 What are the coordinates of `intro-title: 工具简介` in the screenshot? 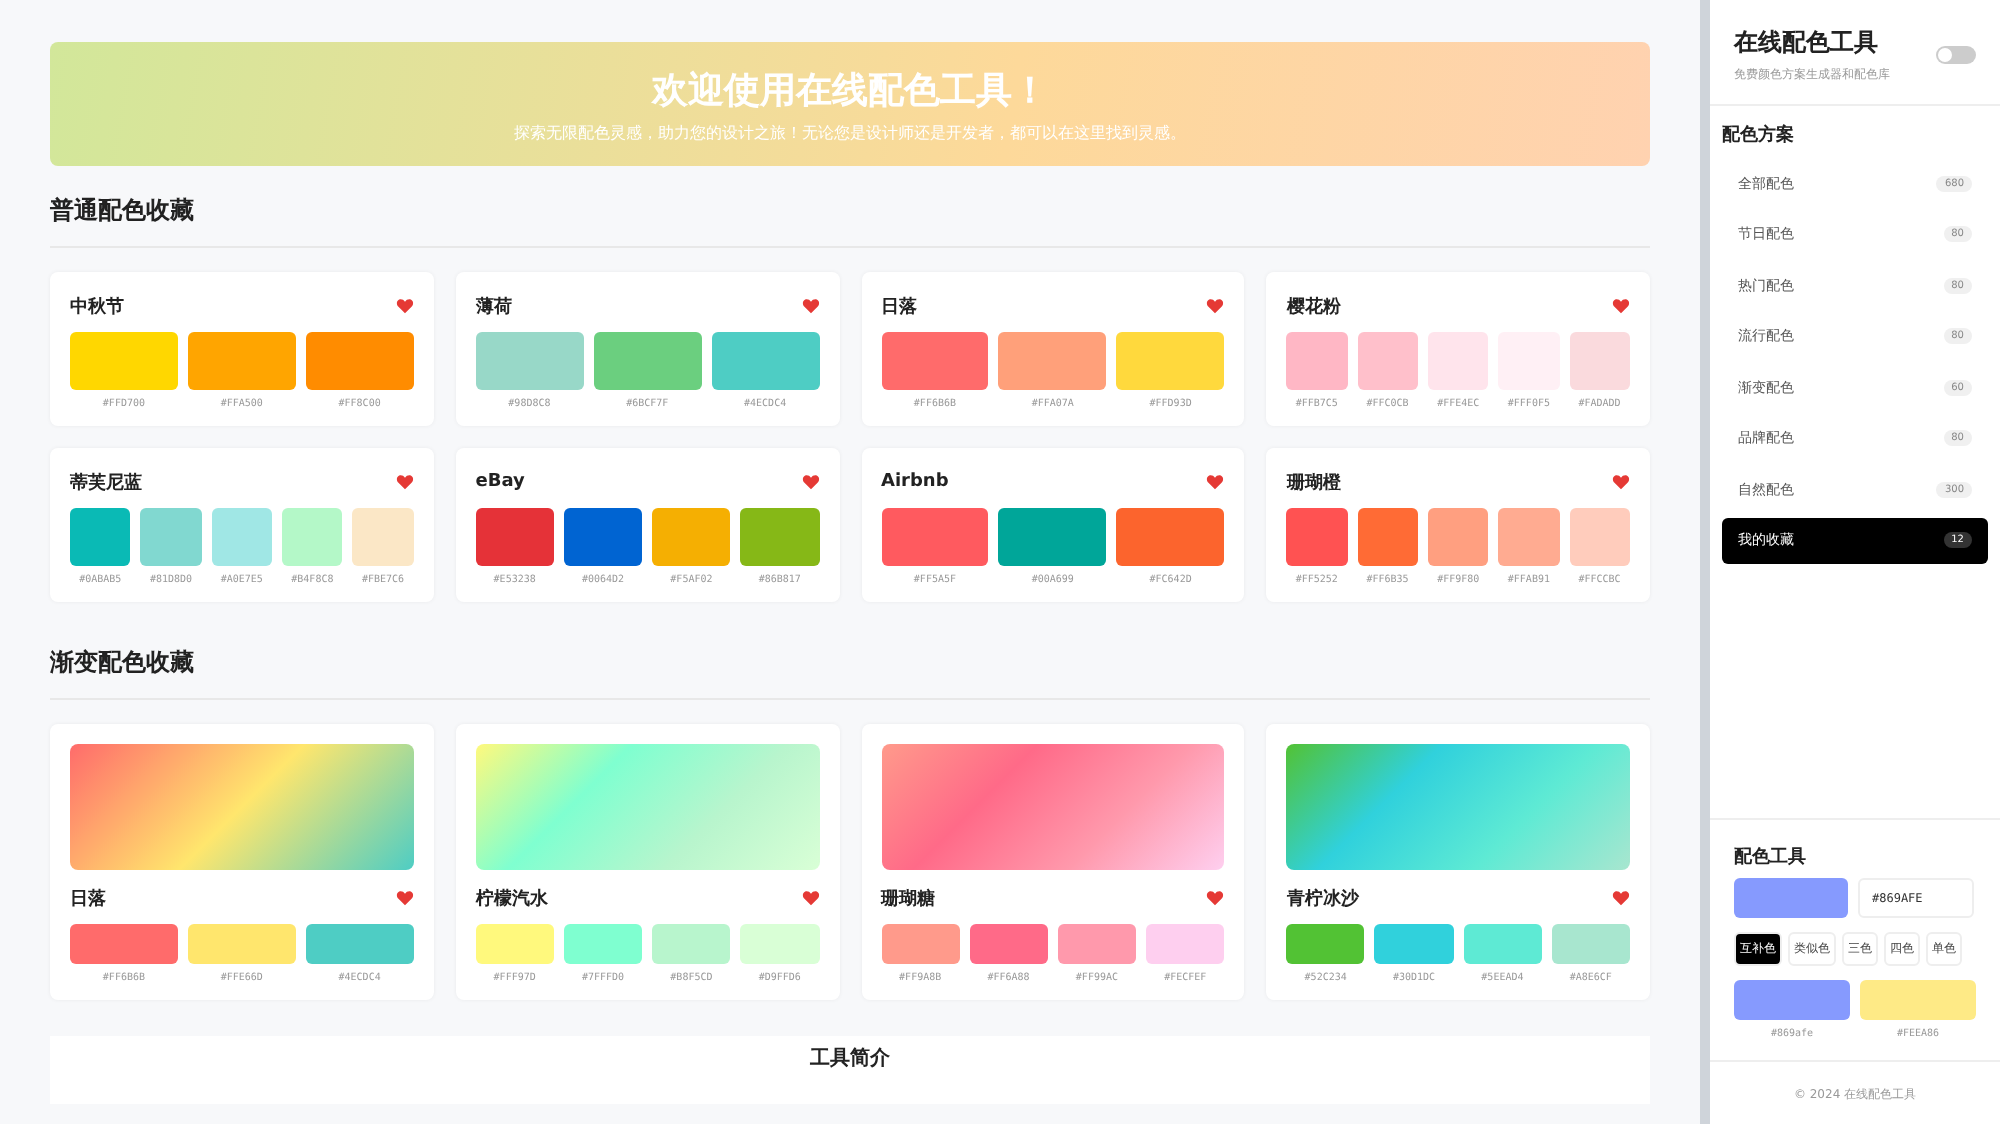 It's located at (850, 1059).